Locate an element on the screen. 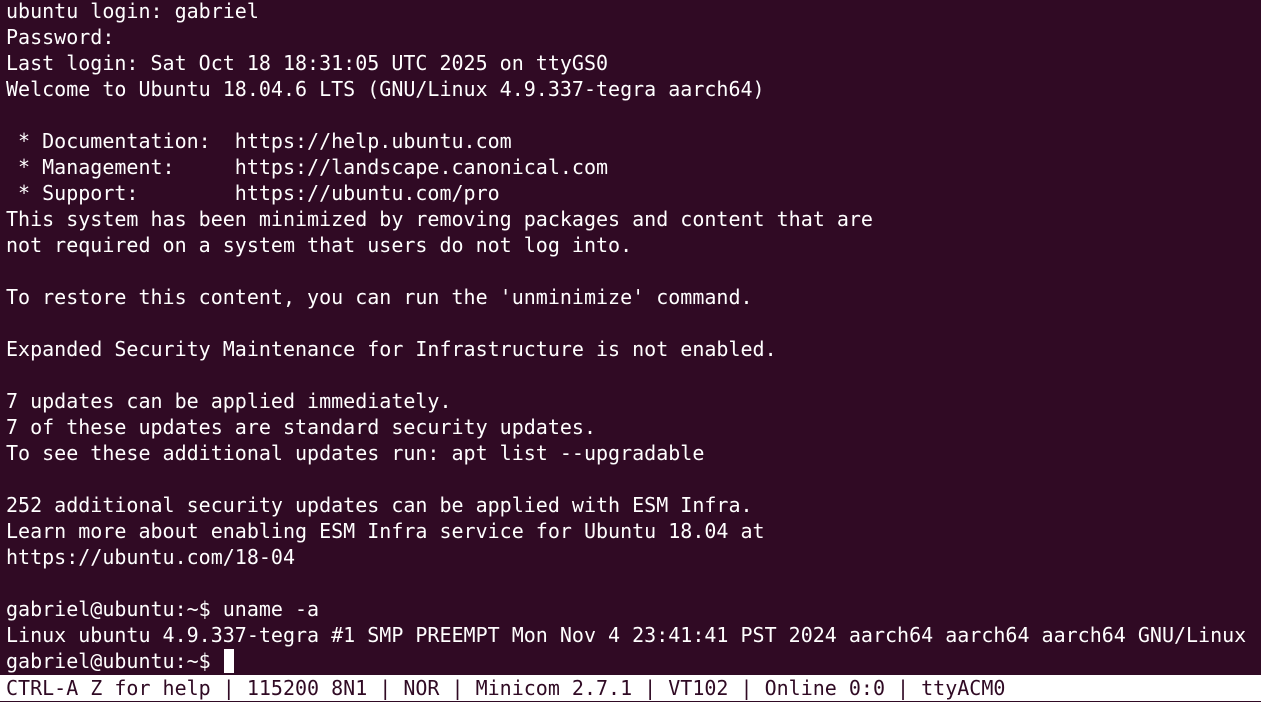  shell-prompt: gabriel@ubuntu:~$ is located at coordinates (114, 661).